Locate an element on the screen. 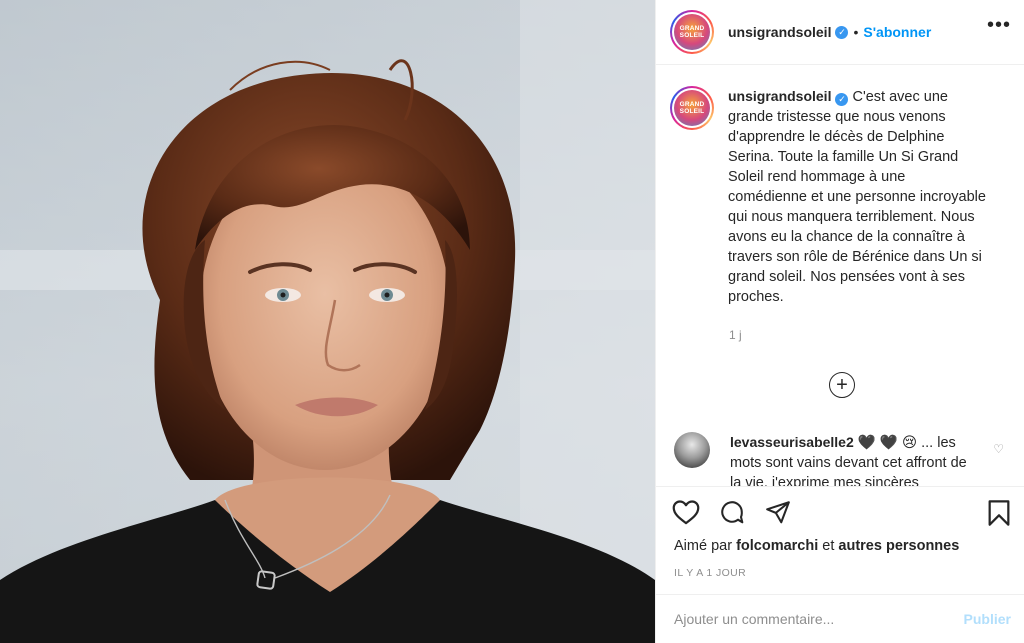 This screenshot has height=643, width=1024. bookmark-icon is located at coordinates (999, 513).